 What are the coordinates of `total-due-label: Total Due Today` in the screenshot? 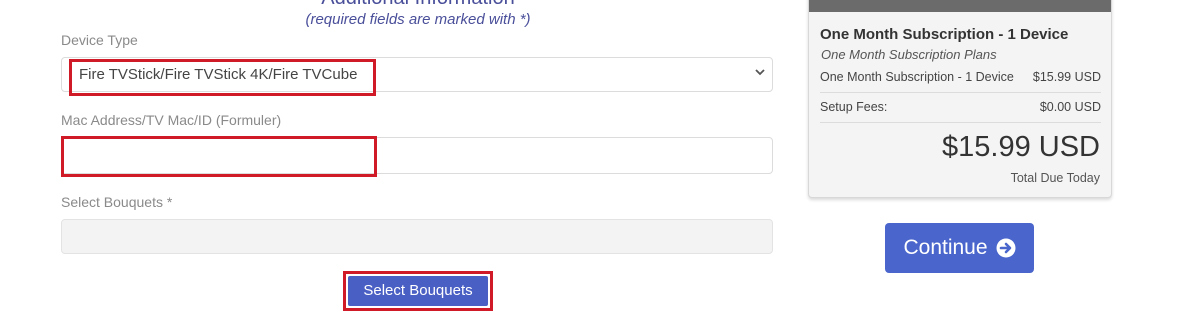 It's located at (1055, 178).